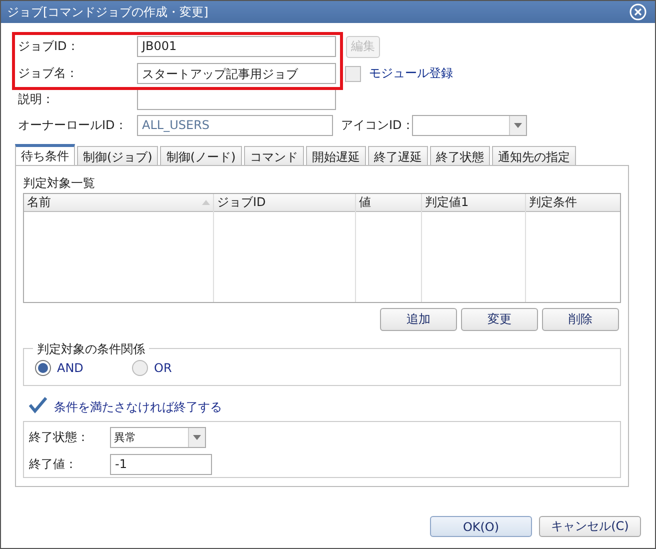 The image size is (656, 549). What do you see at coordinates (236, 73) in the screenshot?
I see `input-field: スタートアップ記事用ジョブ` at bounding box center [236, 73].